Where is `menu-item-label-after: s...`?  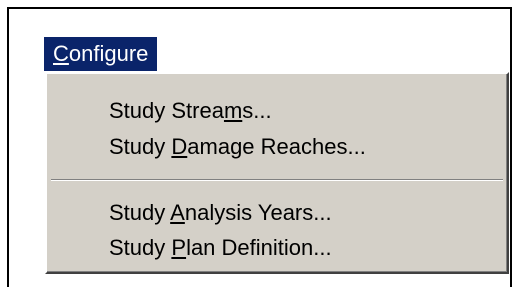
menu-item-label-after: s... is located at coordinates (257, 110).